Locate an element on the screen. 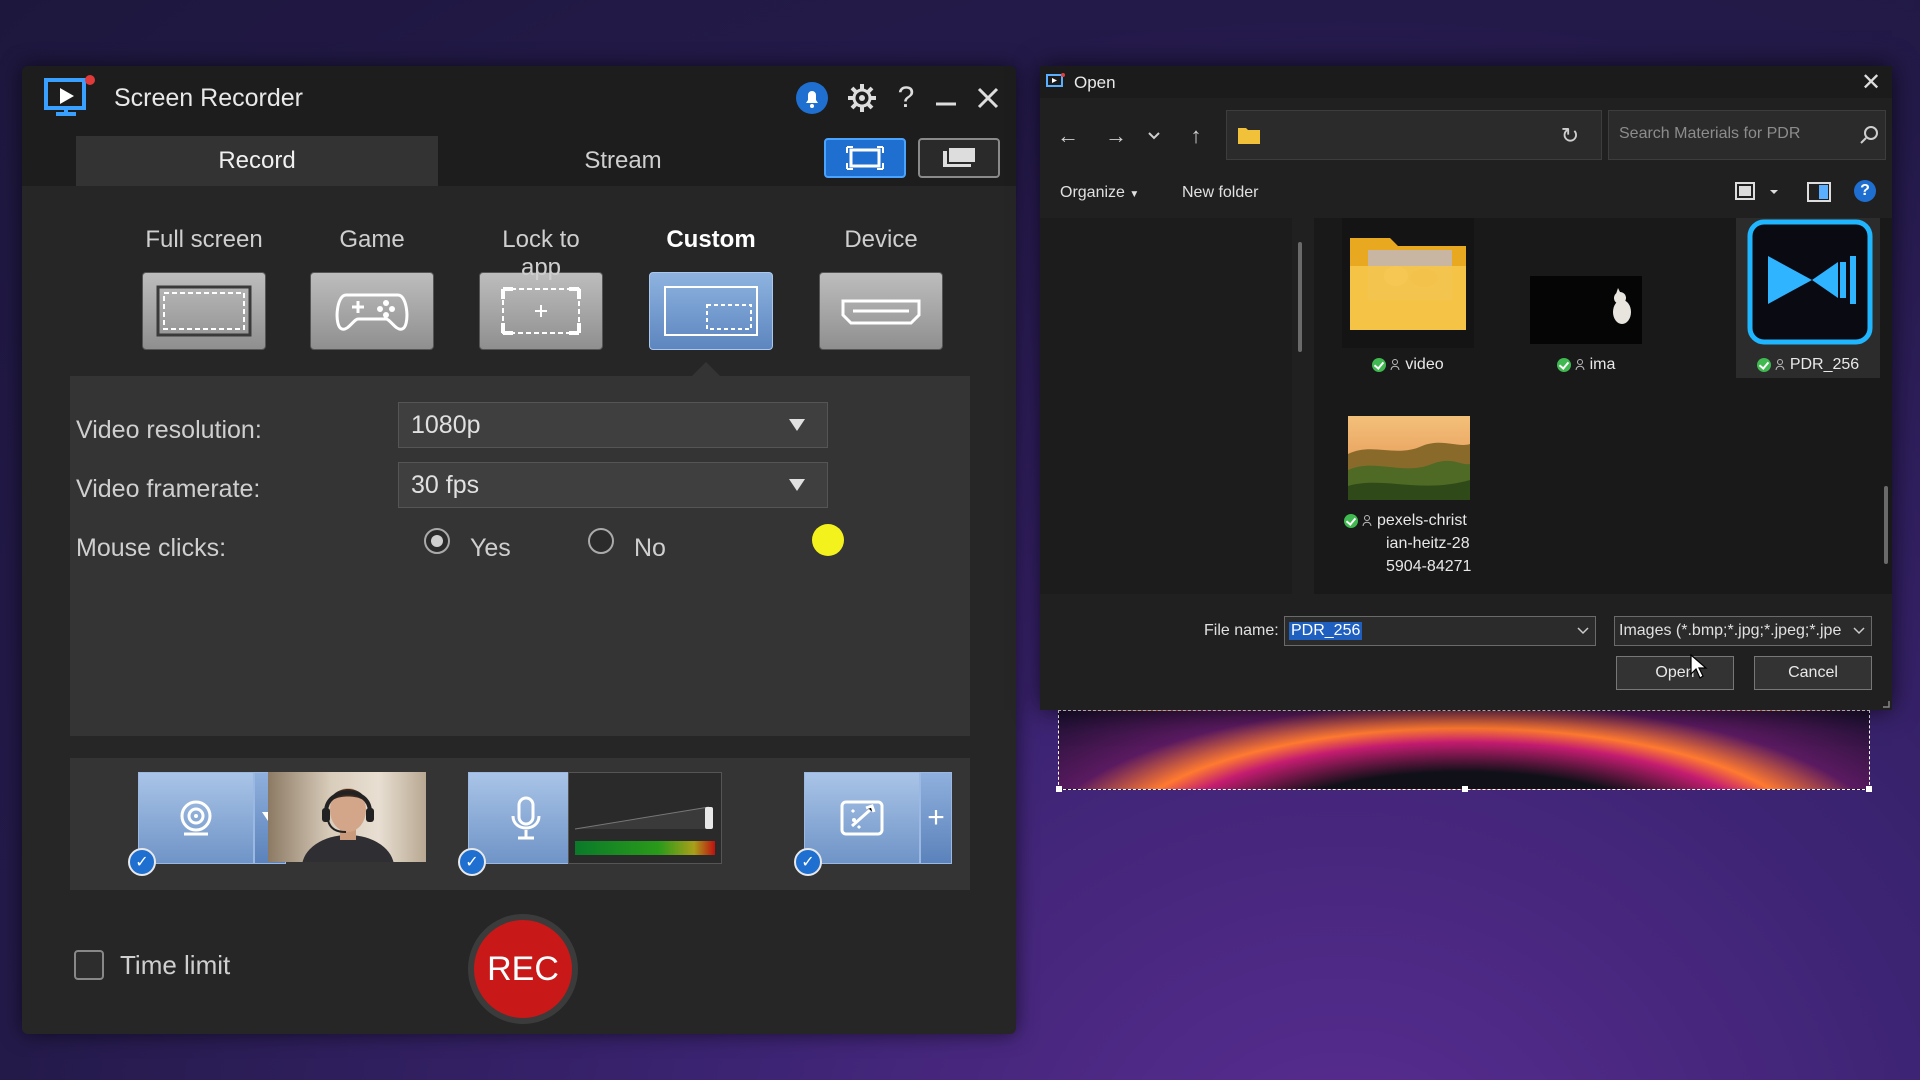 Image resolution: width=1920 pixels, height=1080 pixels. mode-label: Custom is located at coordinates (711, 239).